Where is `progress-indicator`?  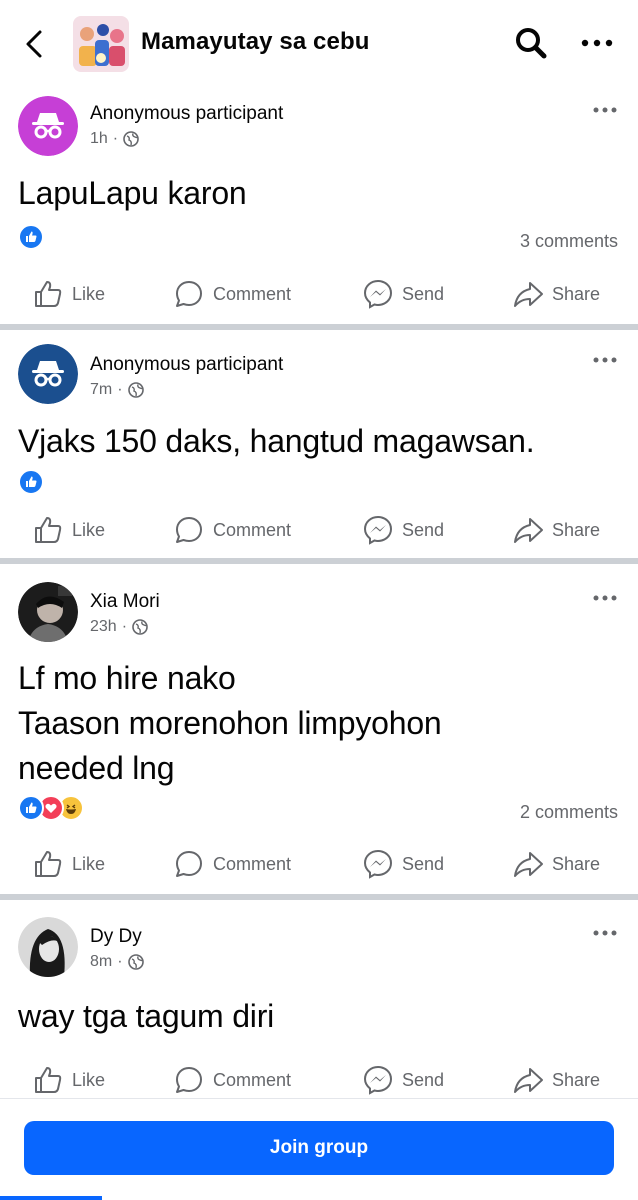
progress-indicator is located at coordinates (51, 1198).